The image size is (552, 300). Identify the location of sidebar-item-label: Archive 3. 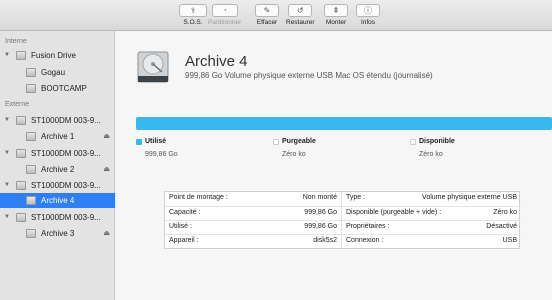
(58, 233).